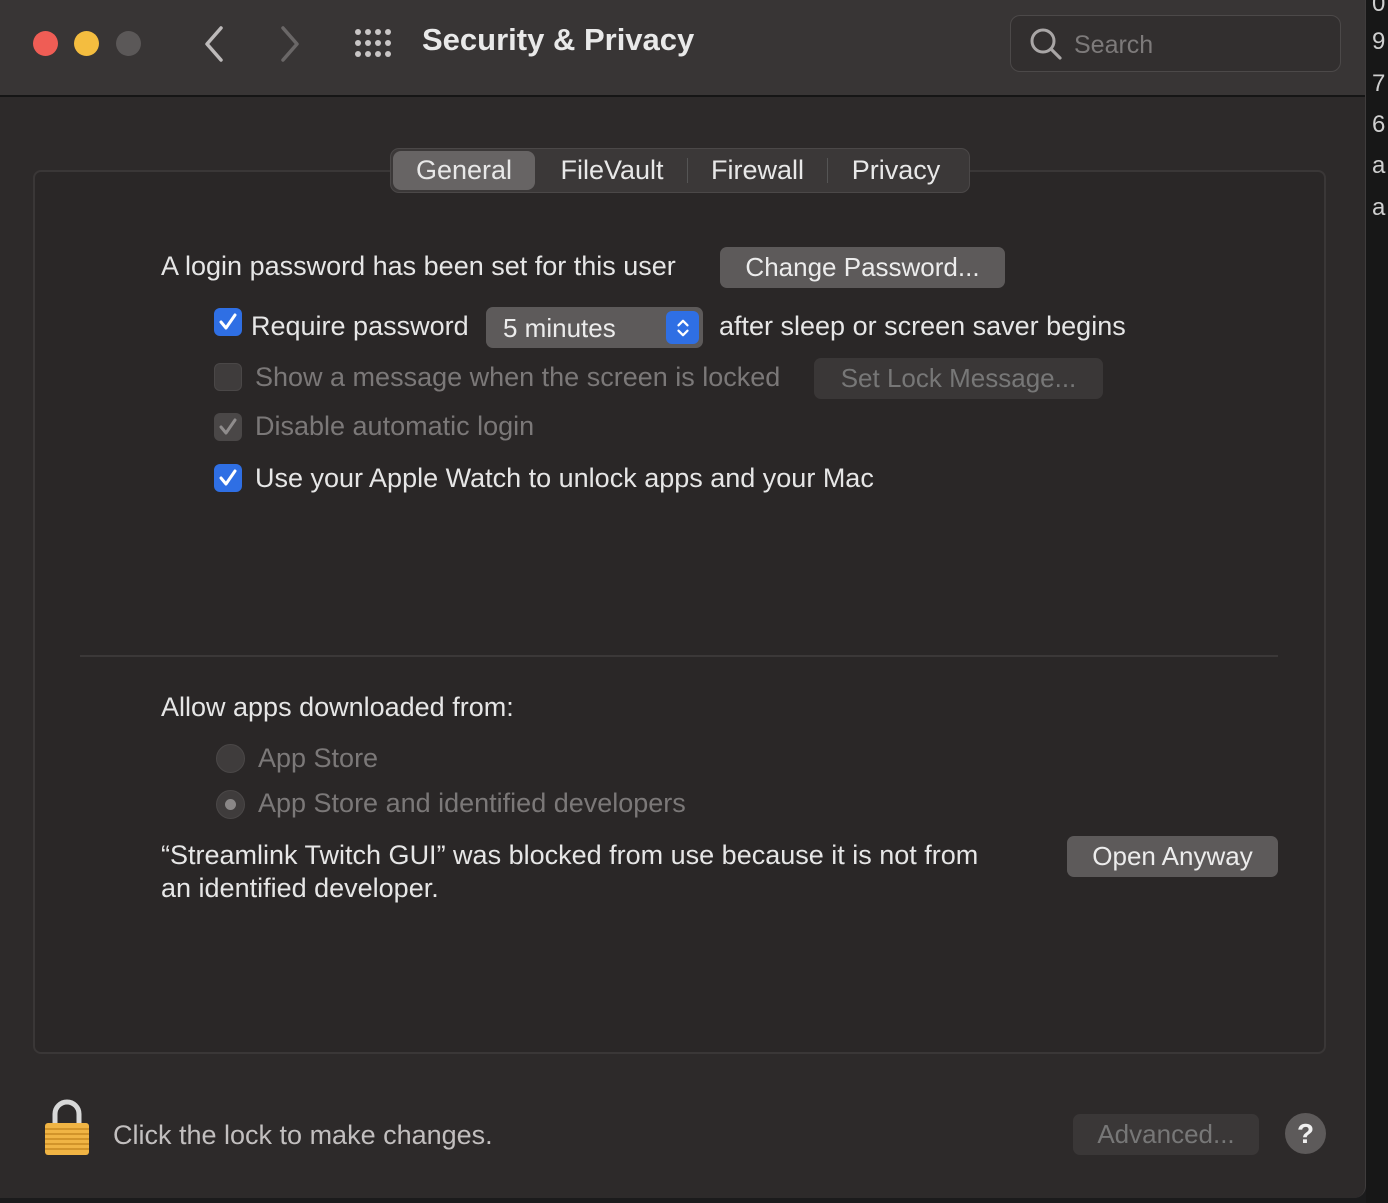 This screenshot has height=1203, width=1388. I want to click on back-button, so click(214, 44).